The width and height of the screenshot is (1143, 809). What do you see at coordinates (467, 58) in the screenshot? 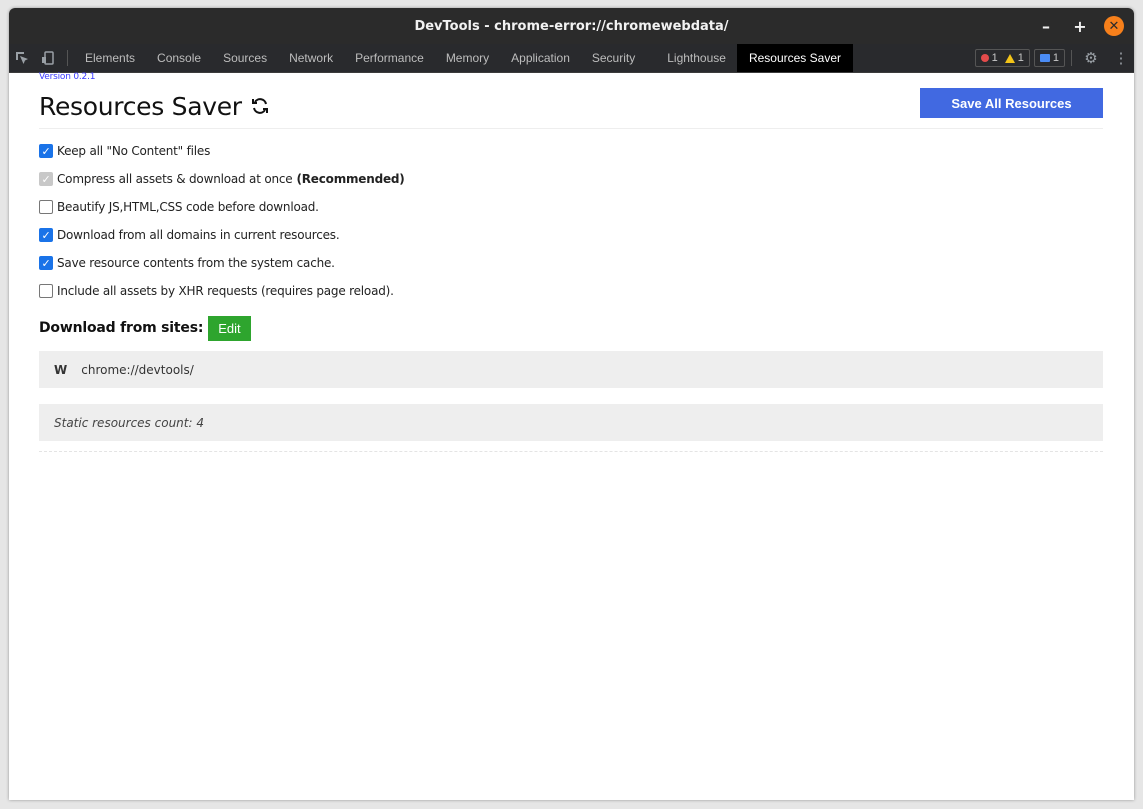
I see `tab-memory: Memory` at bounding box center [467, 58].